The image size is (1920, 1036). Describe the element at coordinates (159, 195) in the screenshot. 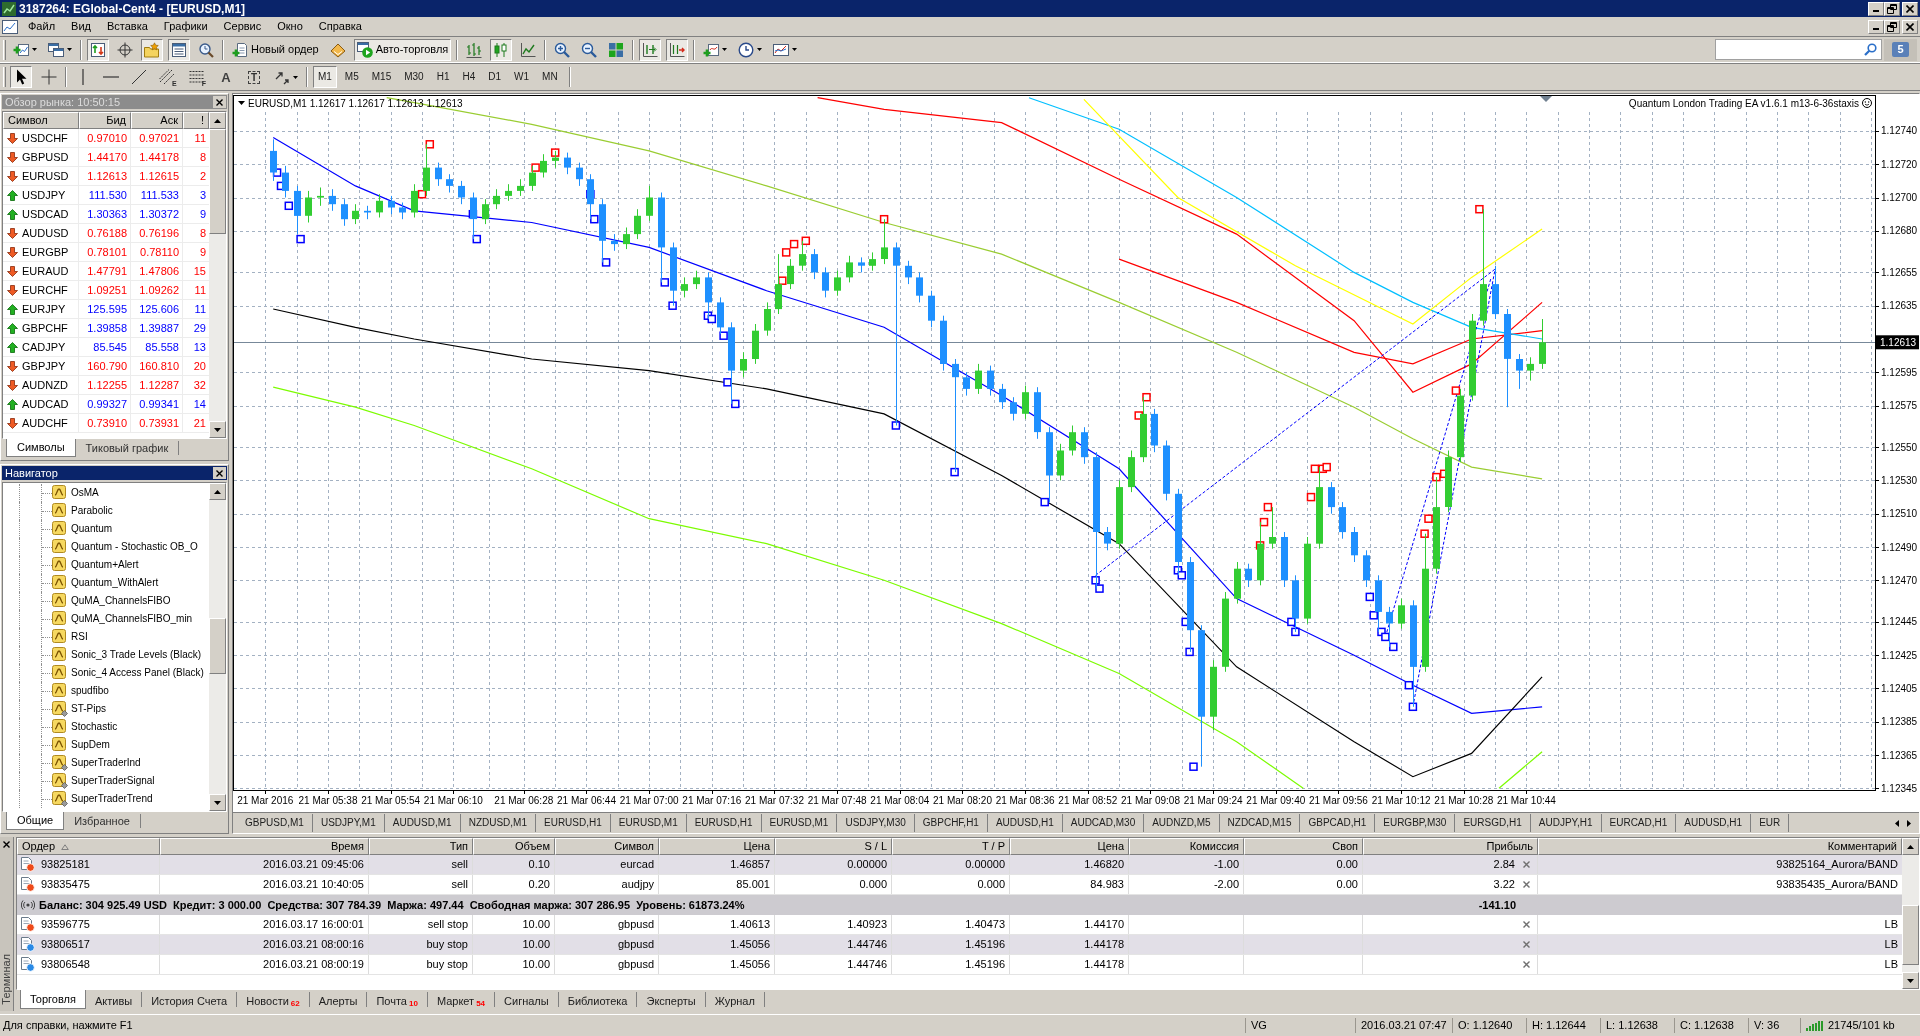

I see `table-cell: 111.533` at that location.